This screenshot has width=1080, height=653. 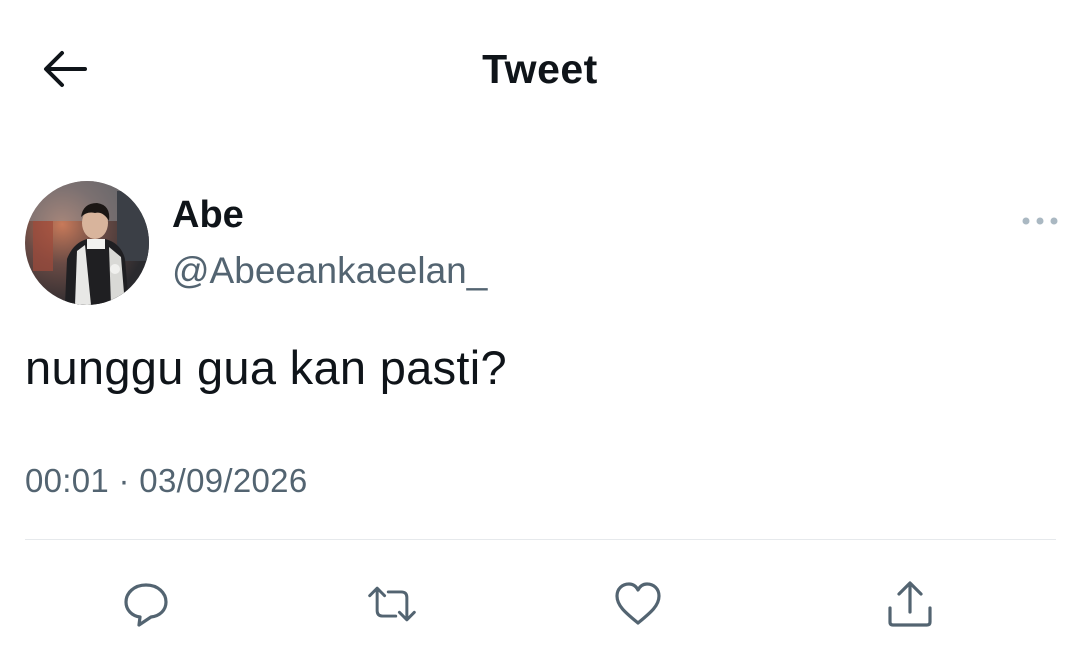 I want to click on share-button, so click(x=910, y=604).